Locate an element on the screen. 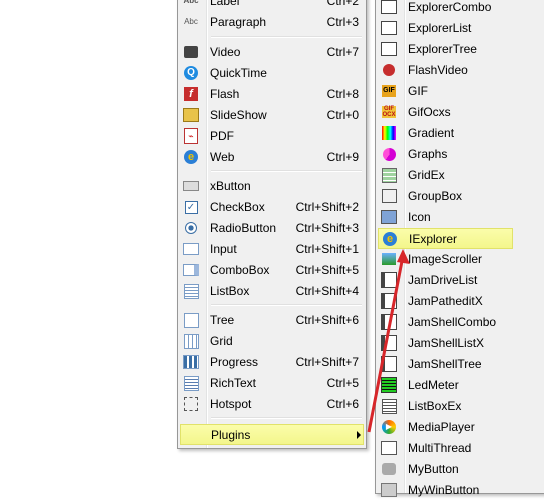 This screenshot has width=544, height=501. plugins-item-listboxex: ListBoxEx is located at coordinates (460, 406).